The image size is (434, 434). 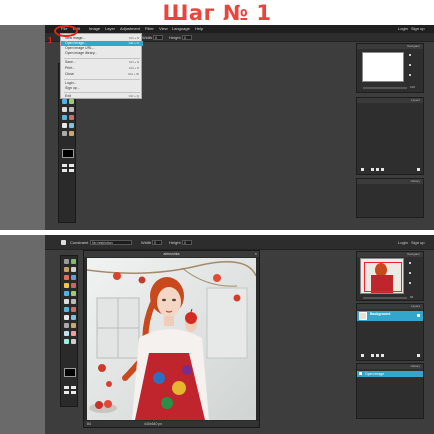 I want to click on menu-image: Image, so click(x=94, y=29).